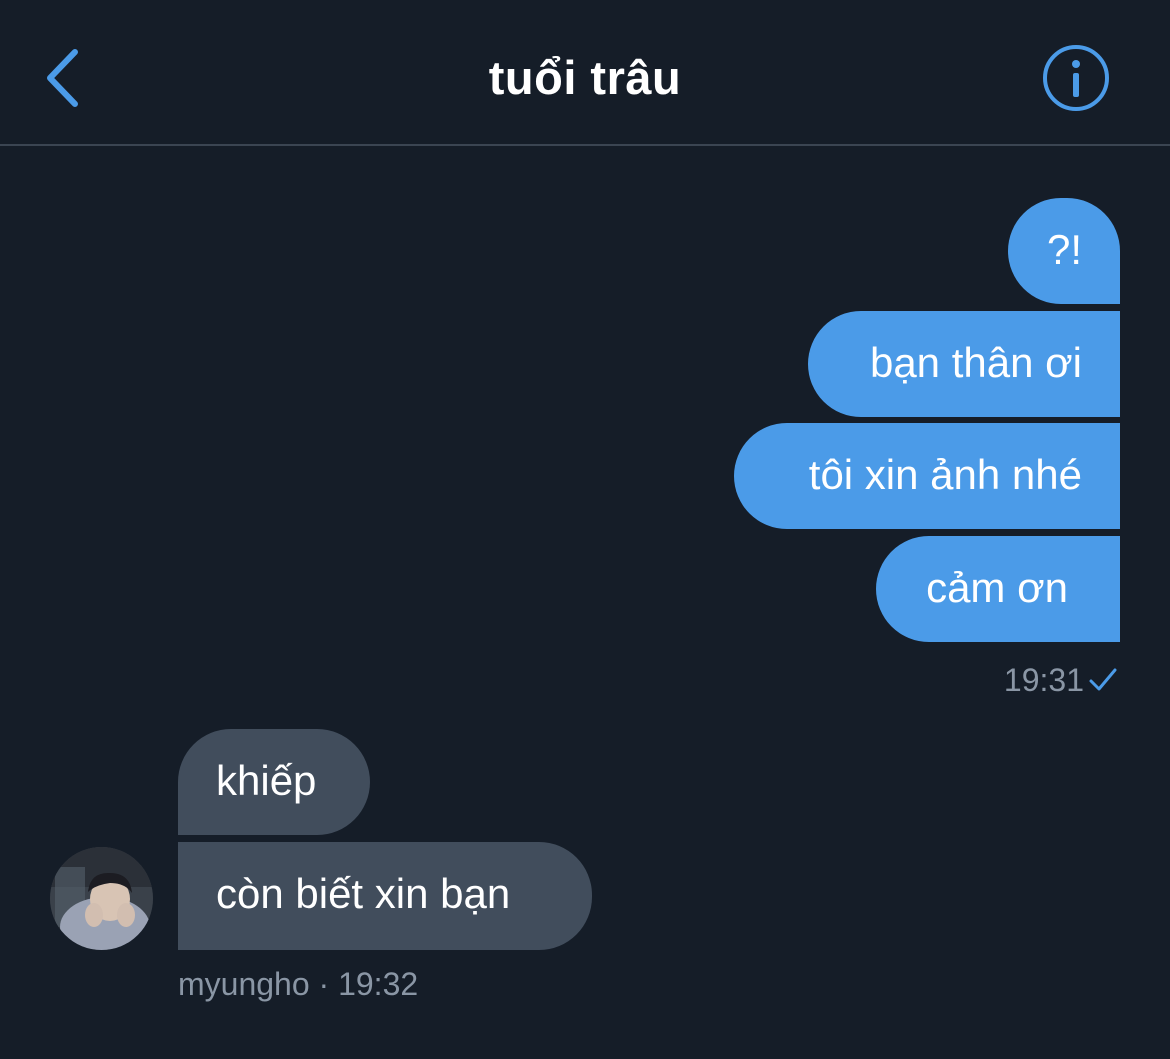  I want to click on outgoing-message: ?!, so click(1064, 251).